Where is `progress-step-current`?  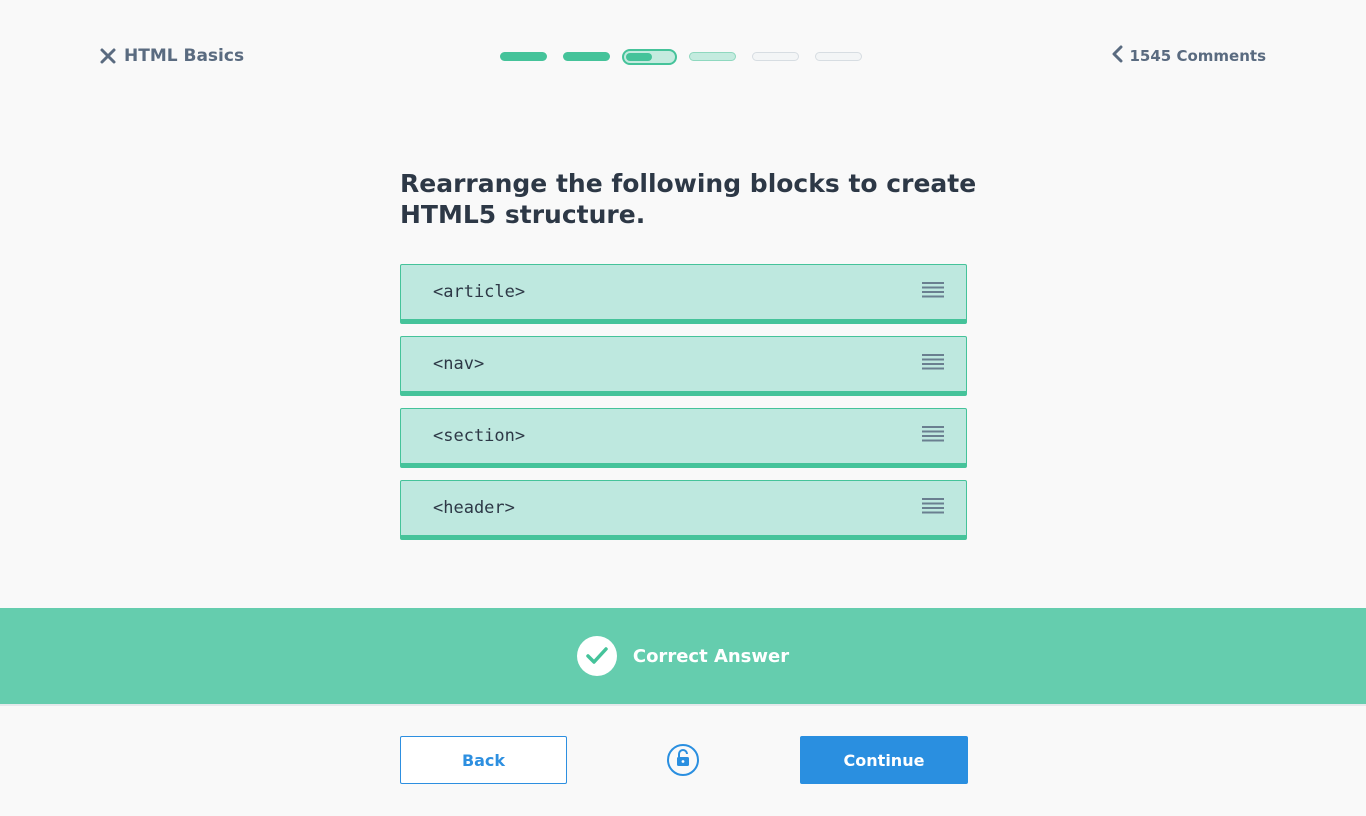
progress-step-current is located at coordinates (649, 56).